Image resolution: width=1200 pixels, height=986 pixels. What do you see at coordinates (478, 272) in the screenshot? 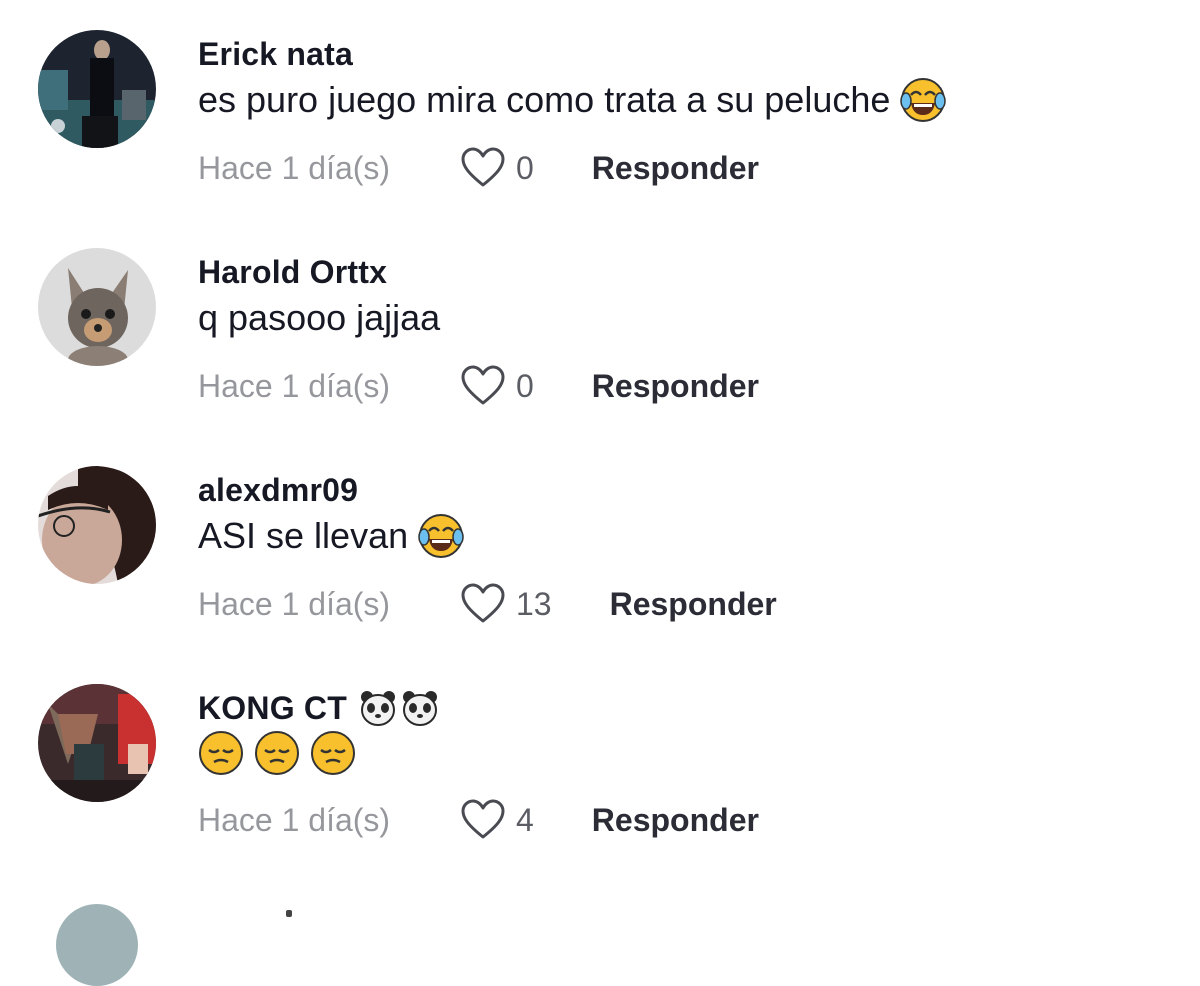
I see `username: Harold Orttx` at bounding box center [478, 272].